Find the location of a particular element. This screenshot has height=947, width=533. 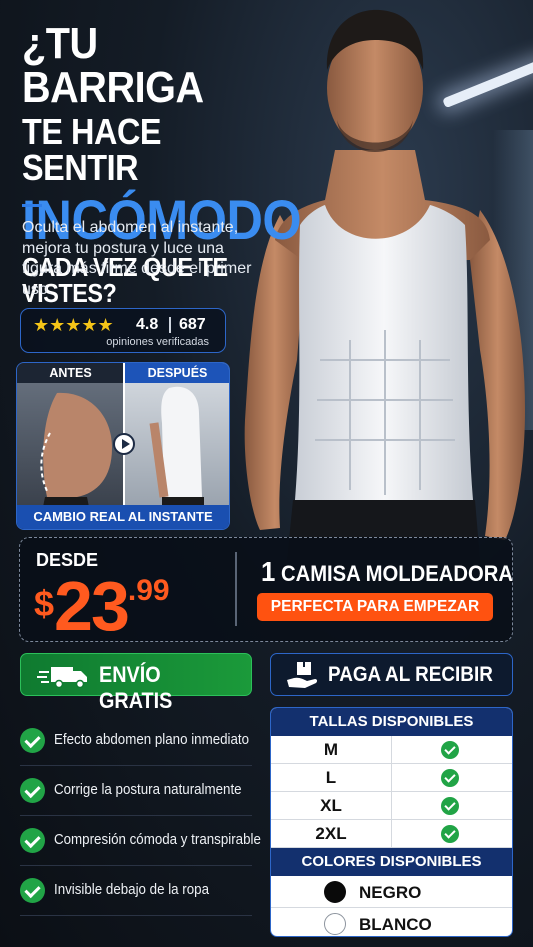

color-name: BLANCO is located at coordinates (395, 924).